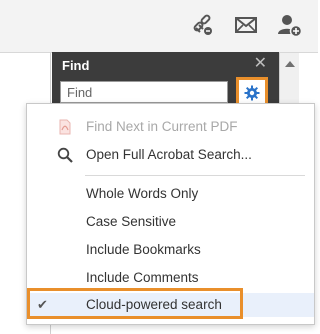 Image resolution: width=320 pixels, height=334 pixels. I want to click on find-panel-title: Find, so click(76, 65).